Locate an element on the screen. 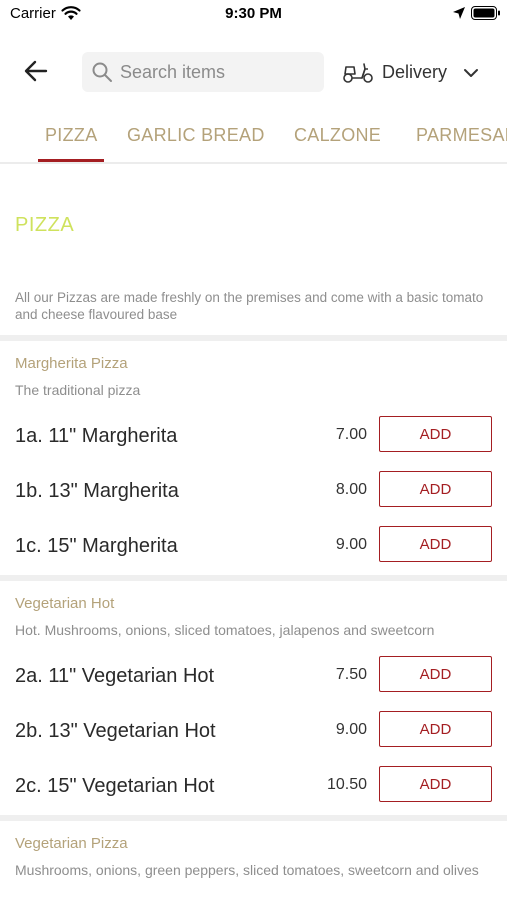 The image size is (507, 900). tab-calzone: CALZONE is located at coordinates (337, 135).